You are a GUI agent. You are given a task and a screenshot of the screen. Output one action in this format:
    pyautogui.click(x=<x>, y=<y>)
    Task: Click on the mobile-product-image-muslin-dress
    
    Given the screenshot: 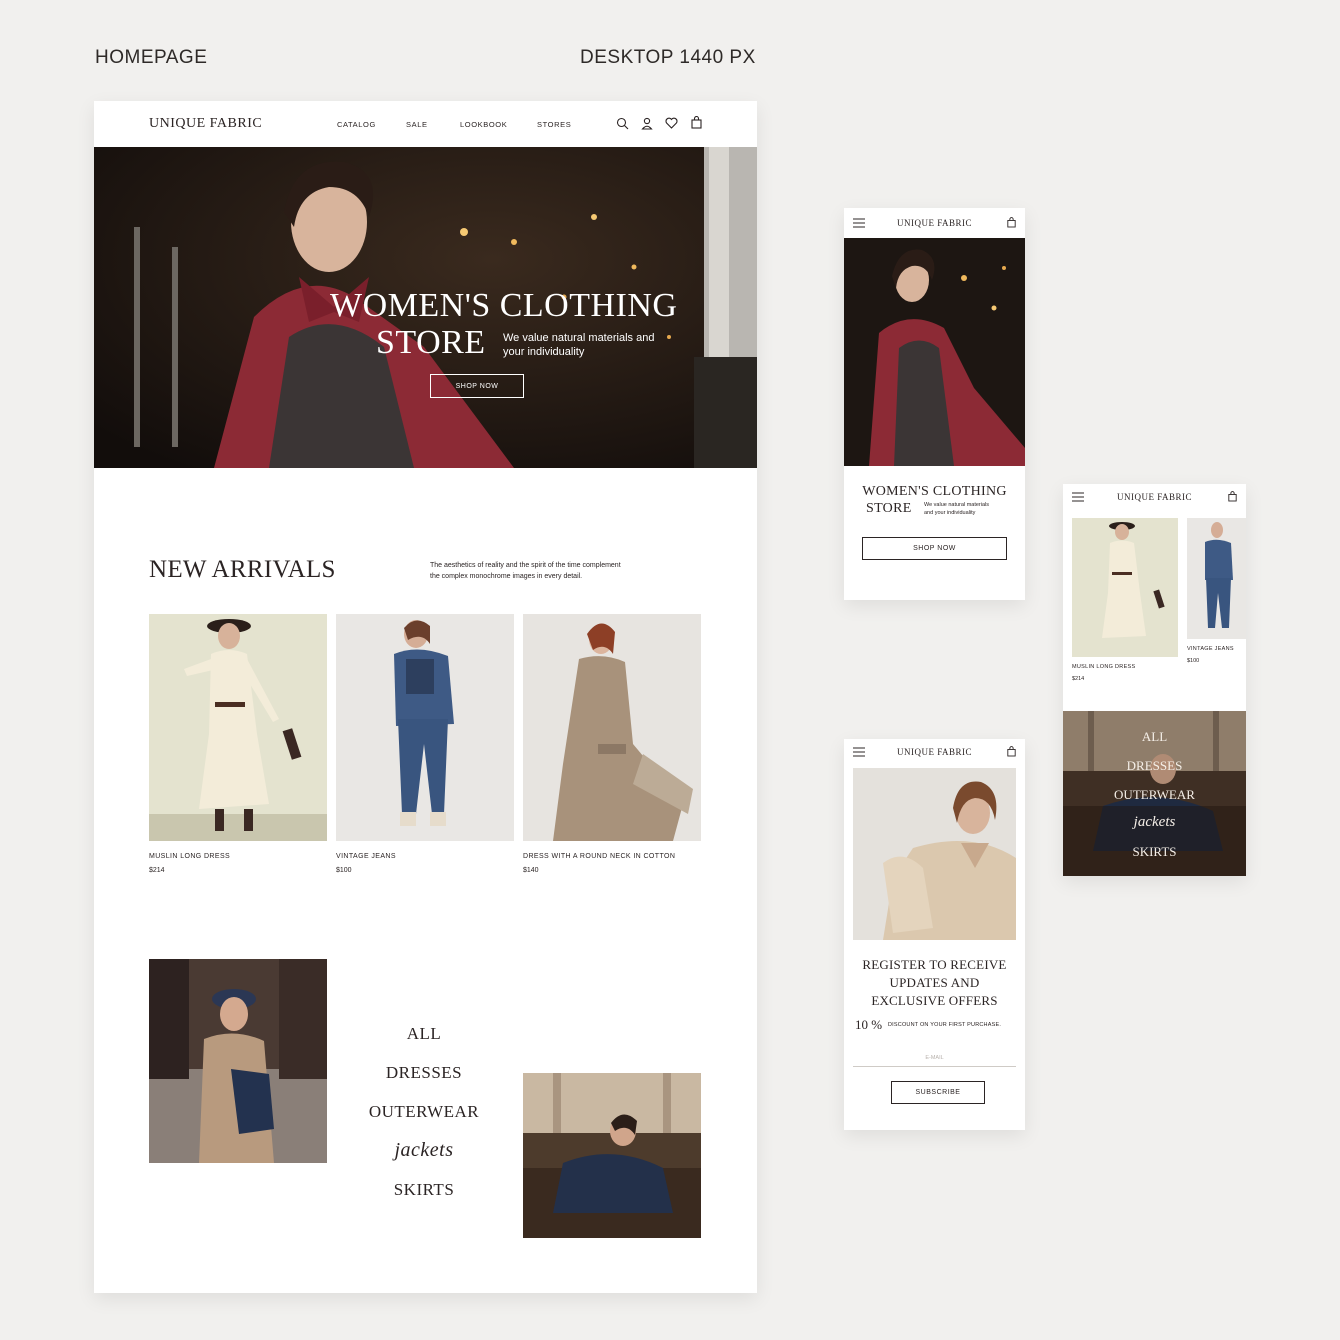 What is the action you would take?
    pyautogui.click(x=1125, y=587)
    